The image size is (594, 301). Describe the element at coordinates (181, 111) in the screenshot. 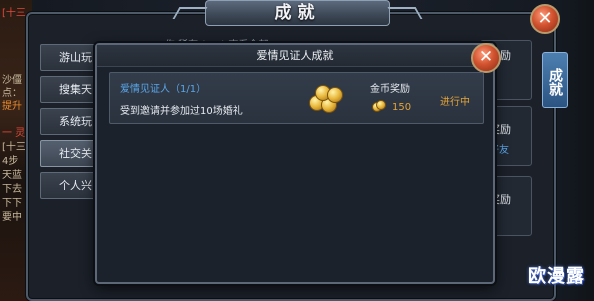

I see `achievement-description: 受到邀请并参加过10场婚礼` at that location.